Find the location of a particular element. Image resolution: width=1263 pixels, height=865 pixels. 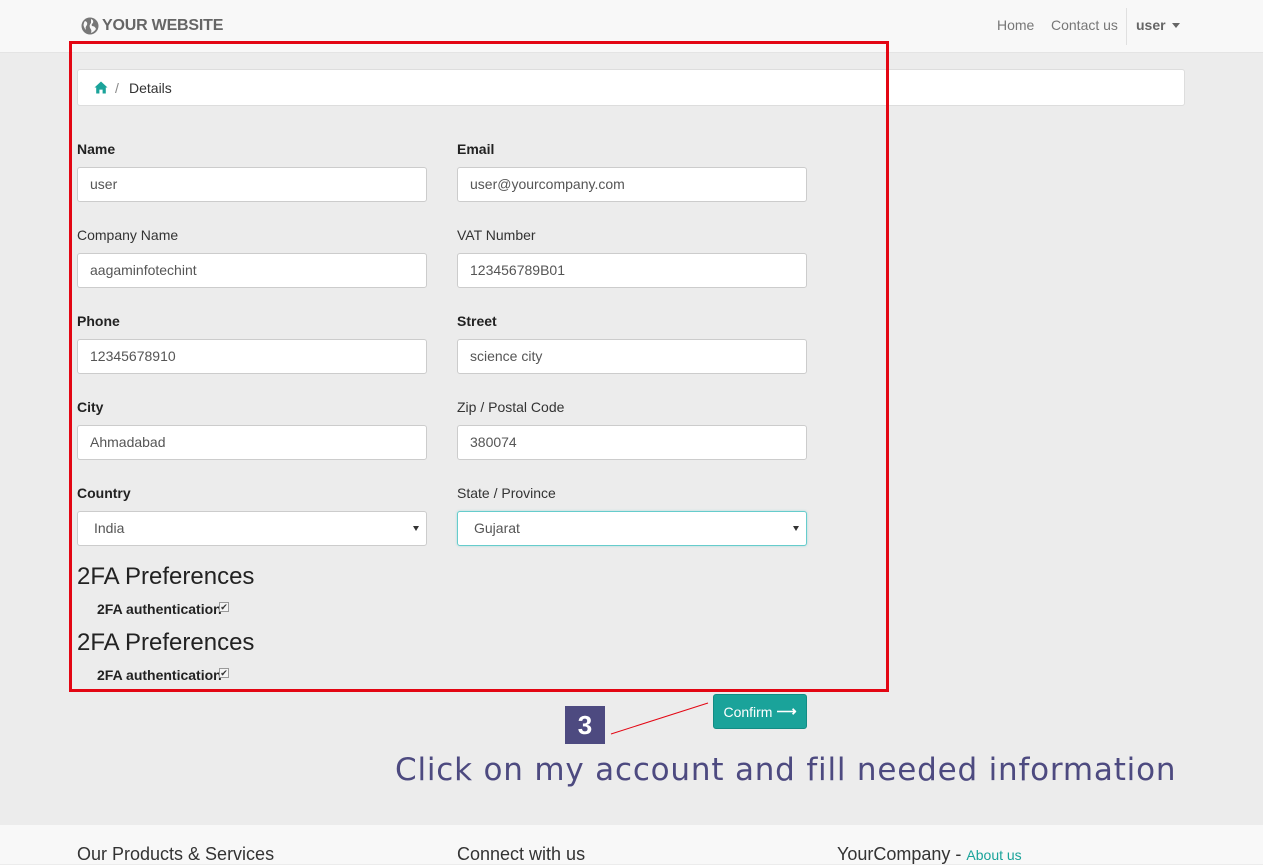

brand-logo: YOUR WEBSITE is located at coordinates (151, 26).